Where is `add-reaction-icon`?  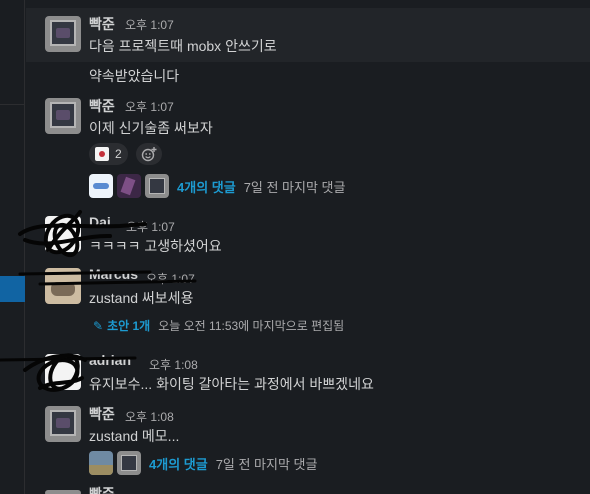
add-reaction-icon is located at coordinates (149, 154).